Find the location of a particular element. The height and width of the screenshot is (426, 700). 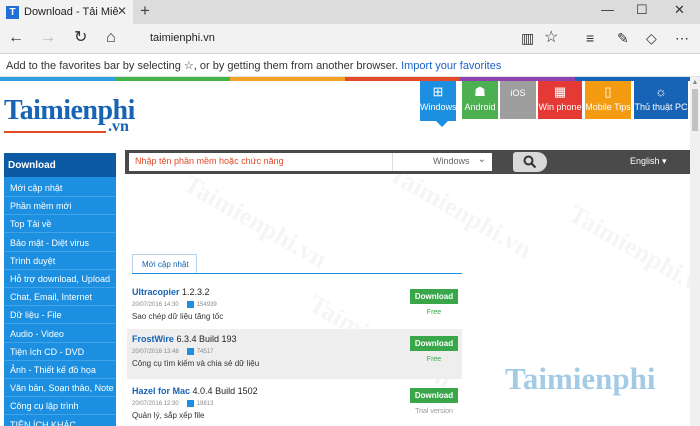

language-label: English is located at coordinates (645, 161).